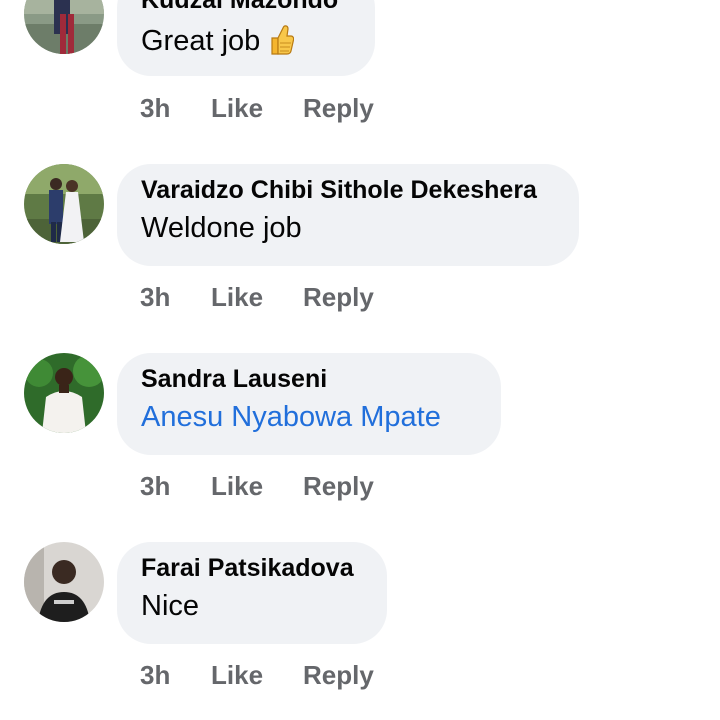 This screenshot has width=720, height=720. Describe the element at coordinates (252, 593) in the screenshot. I see `comment-bubble: Farai Patsikadova Nice` at that location.